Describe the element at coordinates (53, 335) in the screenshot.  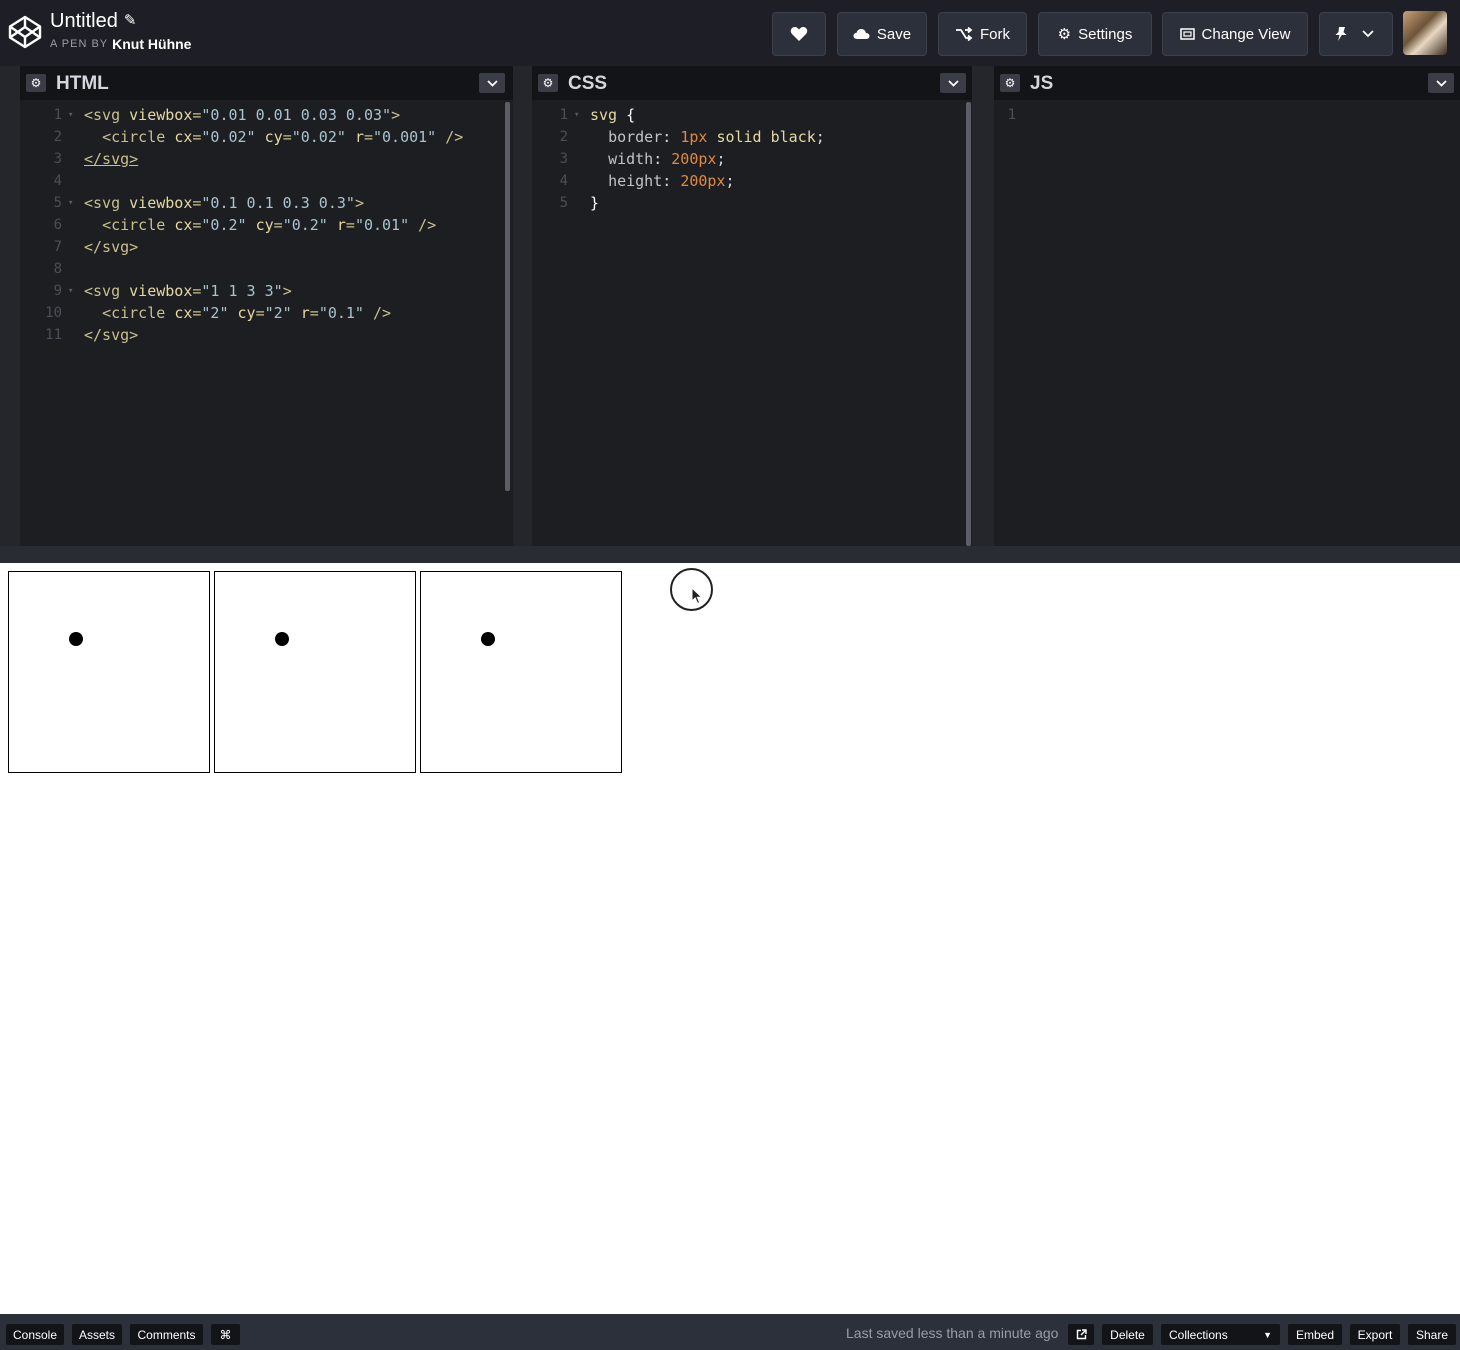
I see `line-number: 11` at that location.